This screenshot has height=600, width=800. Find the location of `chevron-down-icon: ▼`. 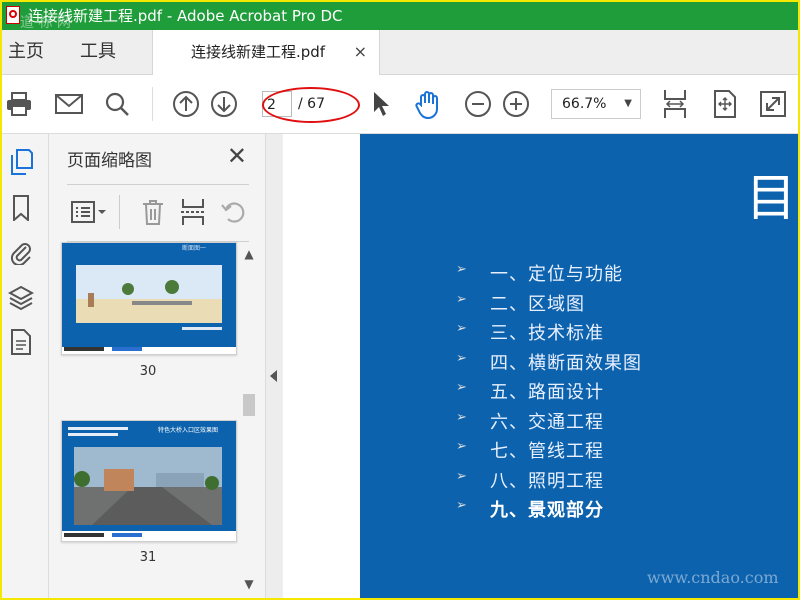

chevron-down-icon: ▼ is located at coordinates (628, 103).